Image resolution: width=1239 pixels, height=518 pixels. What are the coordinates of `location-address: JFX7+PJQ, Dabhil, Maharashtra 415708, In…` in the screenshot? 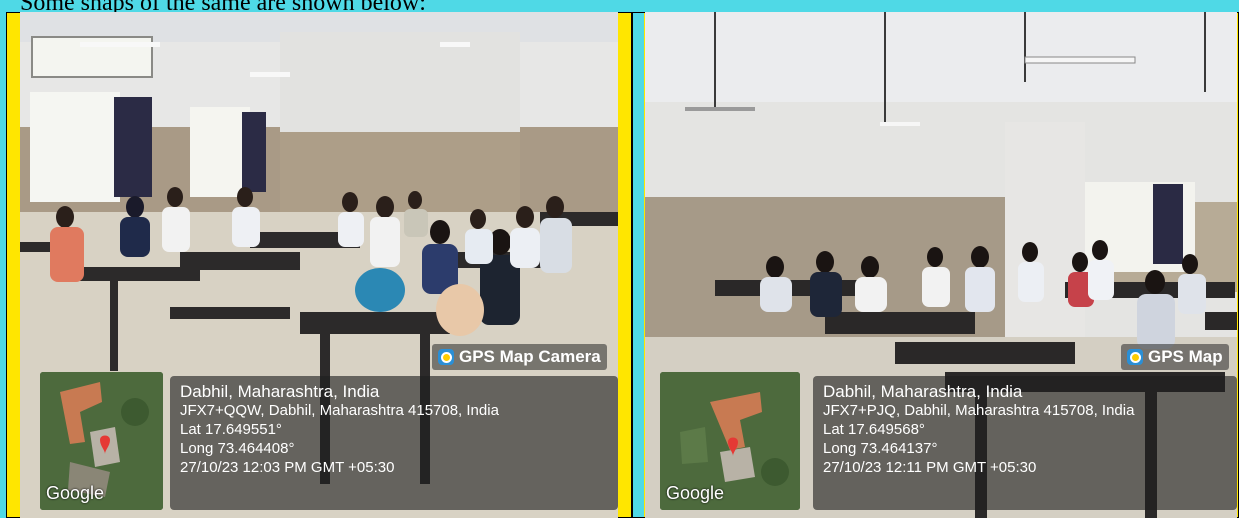 It's located at (979, 410).